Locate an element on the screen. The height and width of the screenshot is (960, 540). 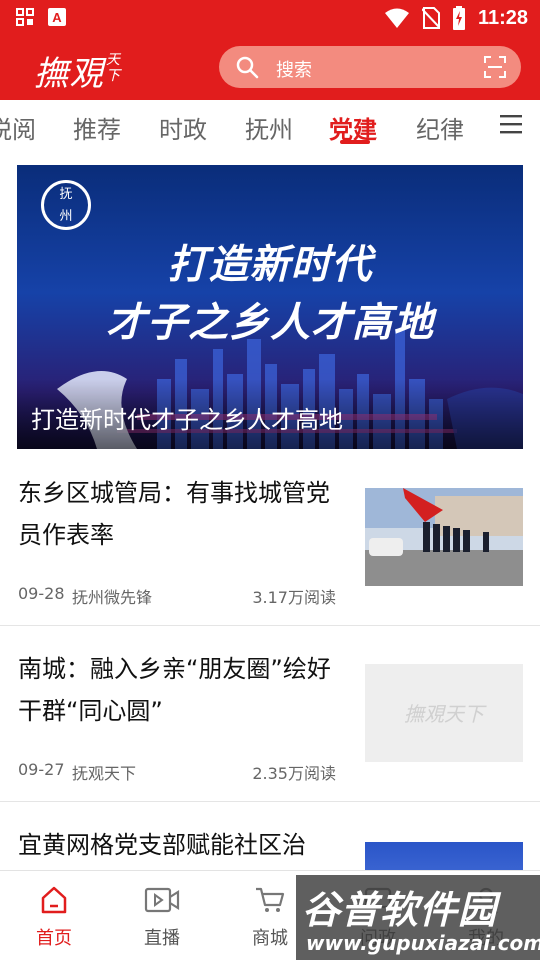
cart-icon is located at coordinates (270, 899).